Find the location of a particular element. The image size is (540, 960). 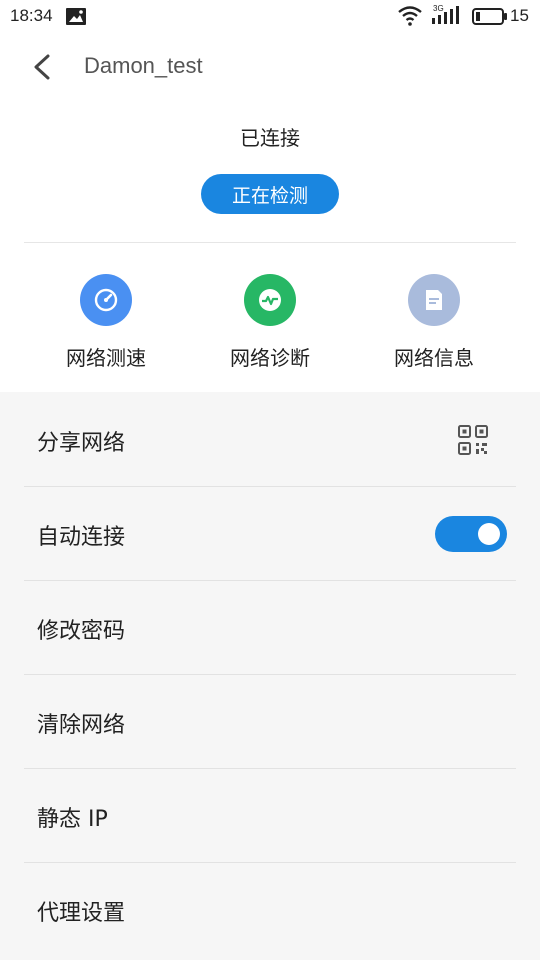

document-icon is located at coordinates (434, 300).